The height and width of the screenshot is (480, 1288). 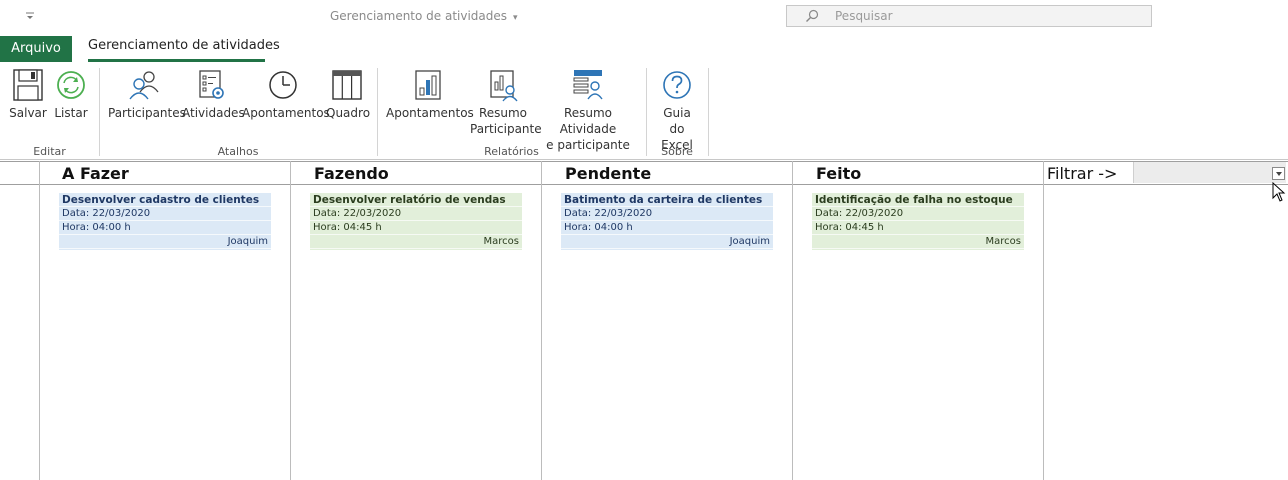 I want to click on activity-person-report-icon, so click(x=588, y=85).